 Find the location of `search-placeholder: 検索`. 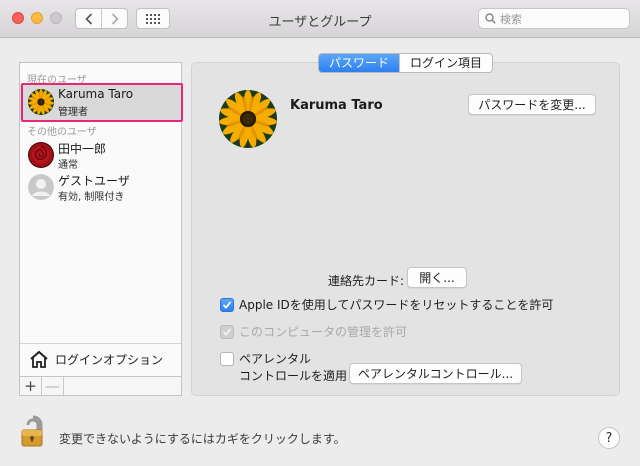

search-placeholder: 検索 is located at coordinates (511, 19).